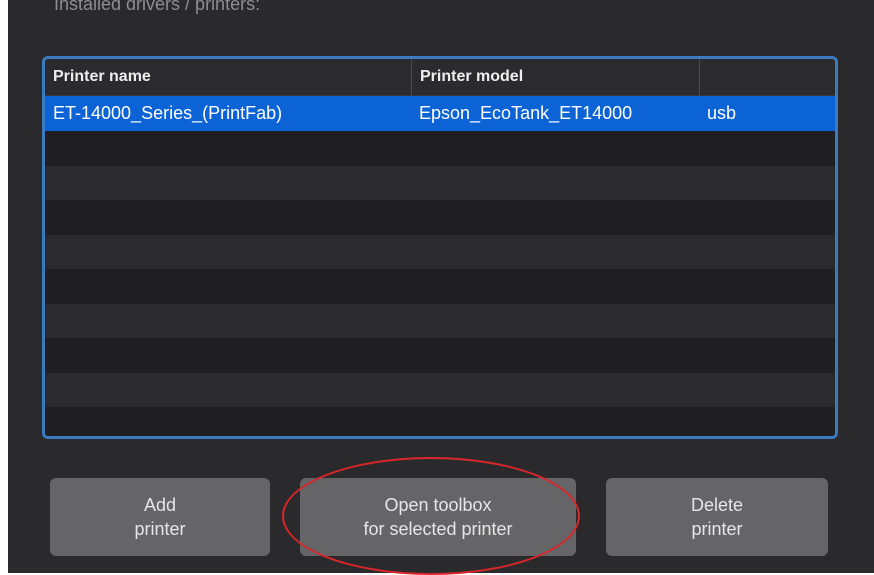 The height and width of the screenshot is (575, 874). I want to click on section-heading: Installed drivers / printers:, so click(157, 7).